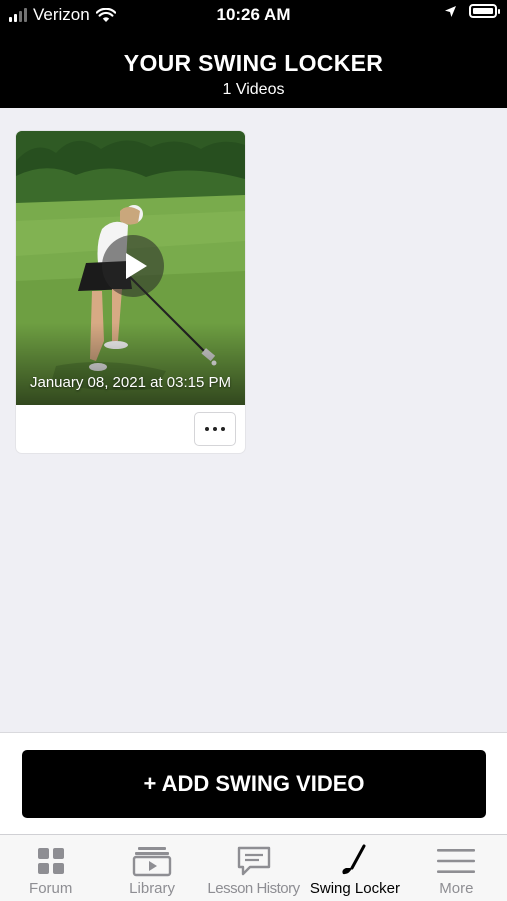 The image size is (507, 901). What do you see at coordinates (456, 888) in the screenshot?
I see `tab-label: More` at bounding box center [456, 888].